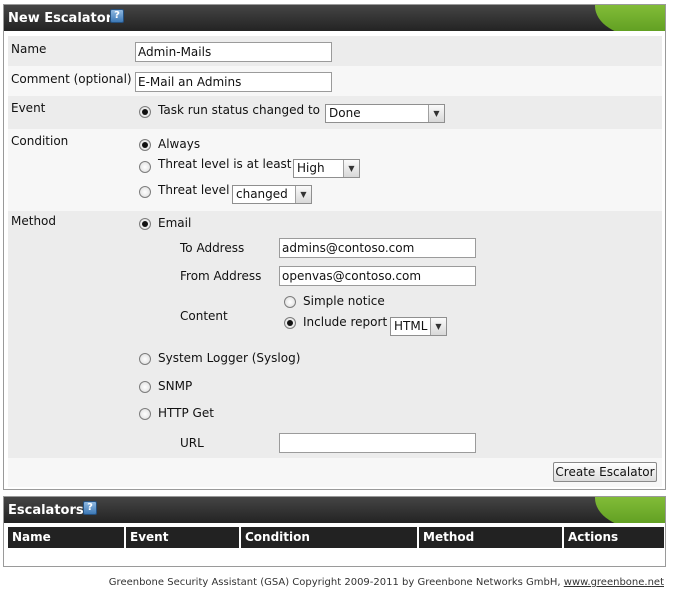 This screenshot has height=600, width=679. What do you see at coordinates (311, 168) in the screenshot?
I see `threat-level-min-value: High` at bounding box center [311, 168].